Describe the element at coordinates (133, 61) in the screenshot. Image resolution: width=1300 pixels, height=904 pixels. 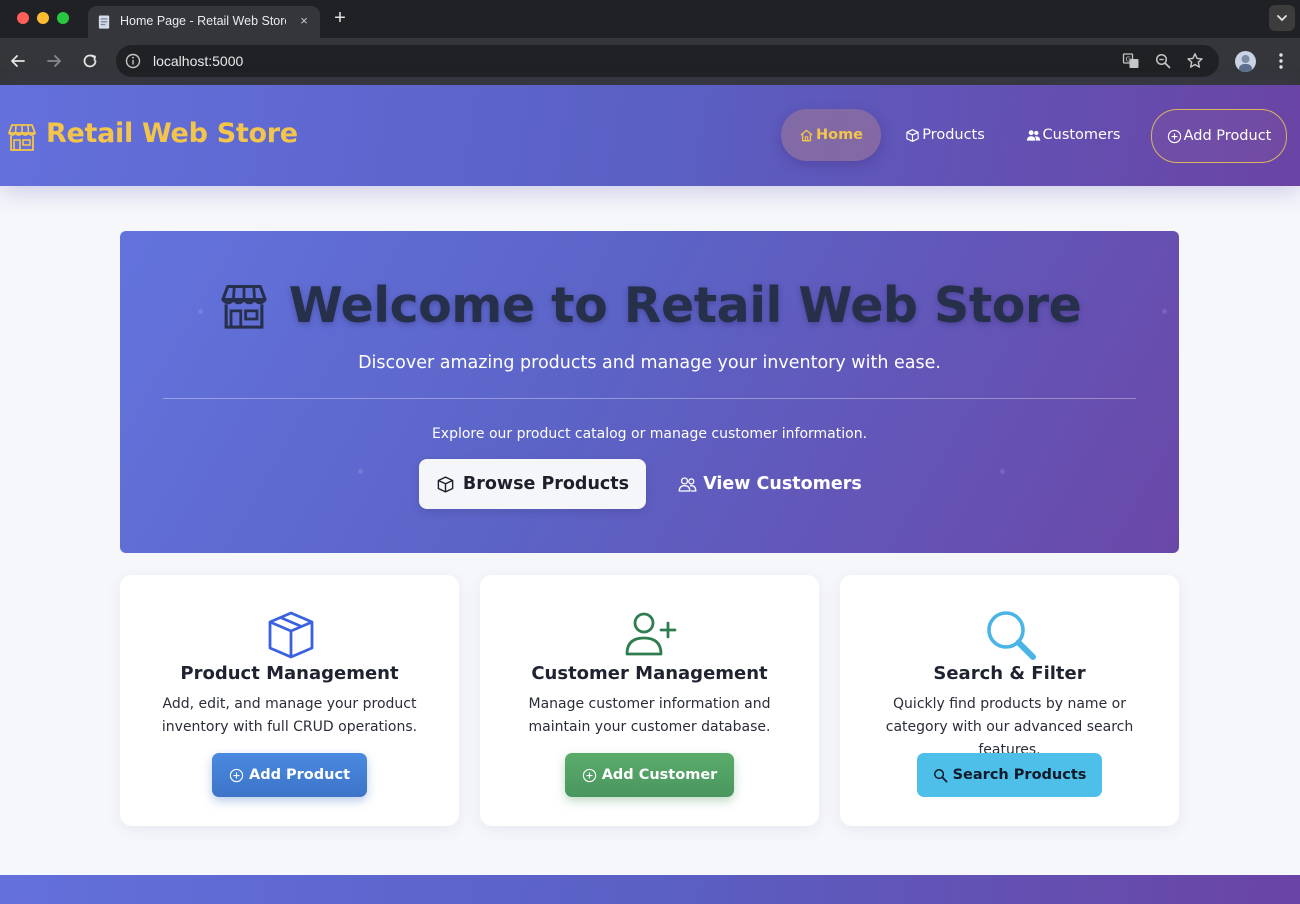
I see `site-info-icon` at that location.